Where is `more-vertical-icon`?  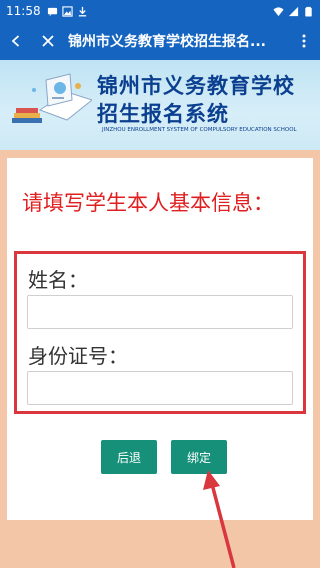 more-vertical-icon is located at coordinates (304, 41).